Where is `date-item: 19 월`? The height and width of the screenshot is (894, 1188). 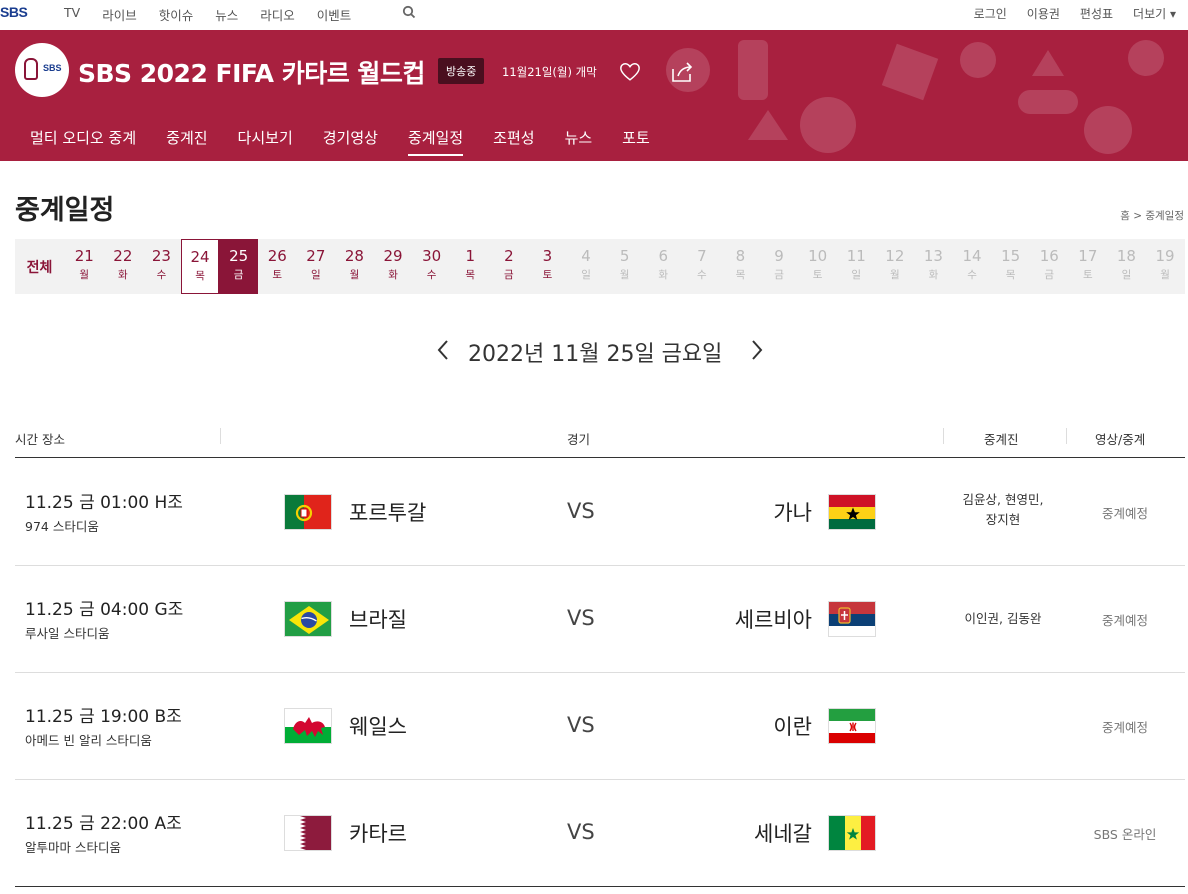
date-item: 19 월 is located at coordinates (1165, 266).